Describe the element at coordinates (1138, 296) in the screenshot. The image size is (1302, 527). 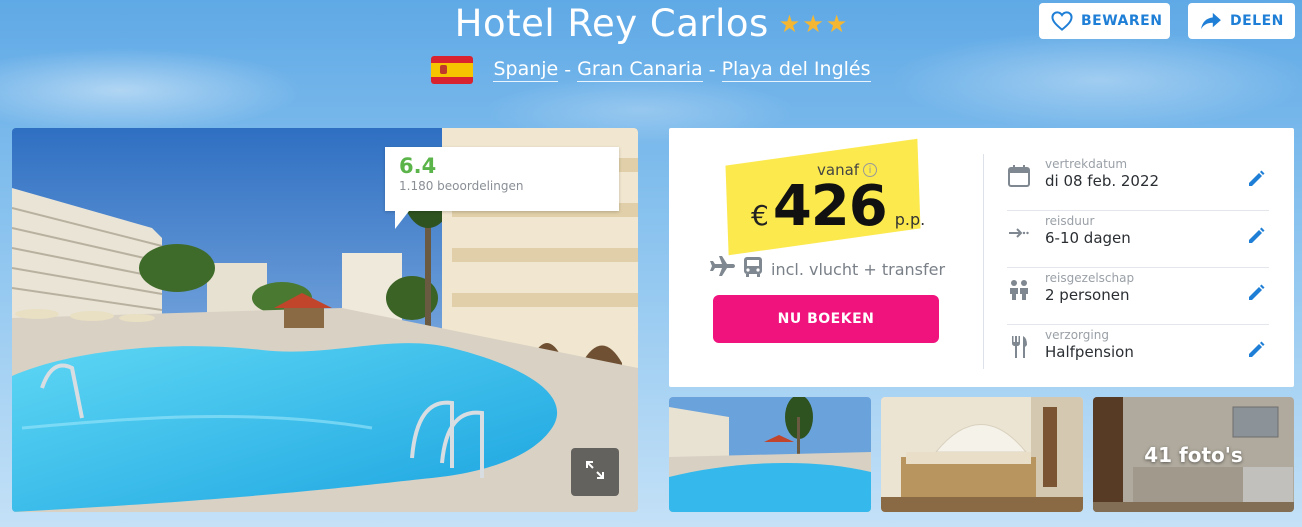
I see `detail-travel-party: reisgezelschap 2 personen` at that location.